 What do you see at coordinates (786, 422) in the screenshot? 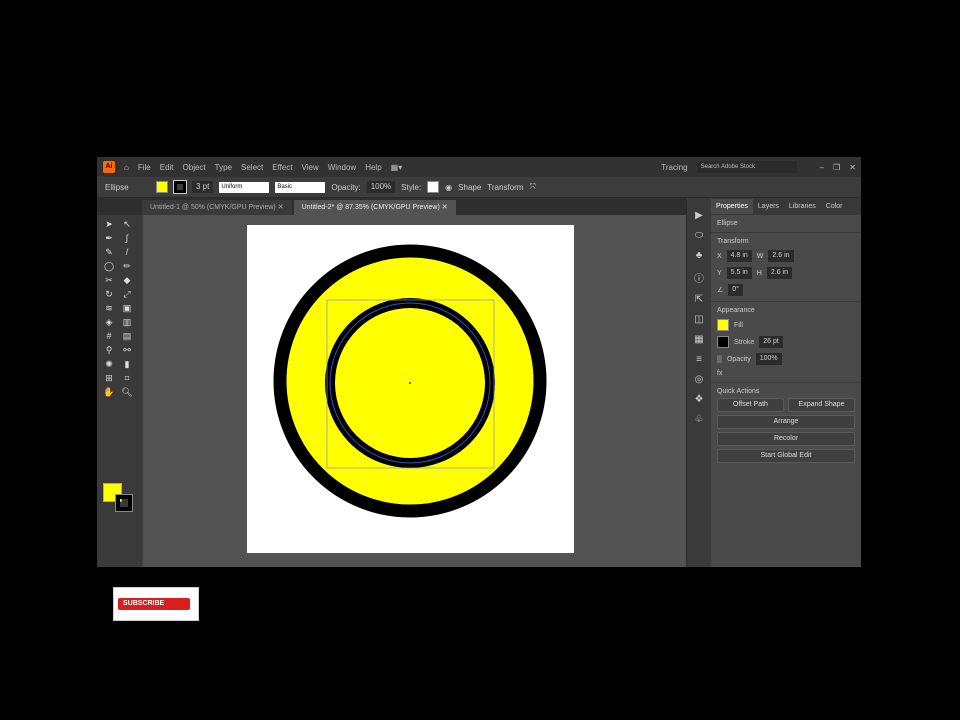
I see `arrange-button: Arrange` at bounding box center [786, 422].